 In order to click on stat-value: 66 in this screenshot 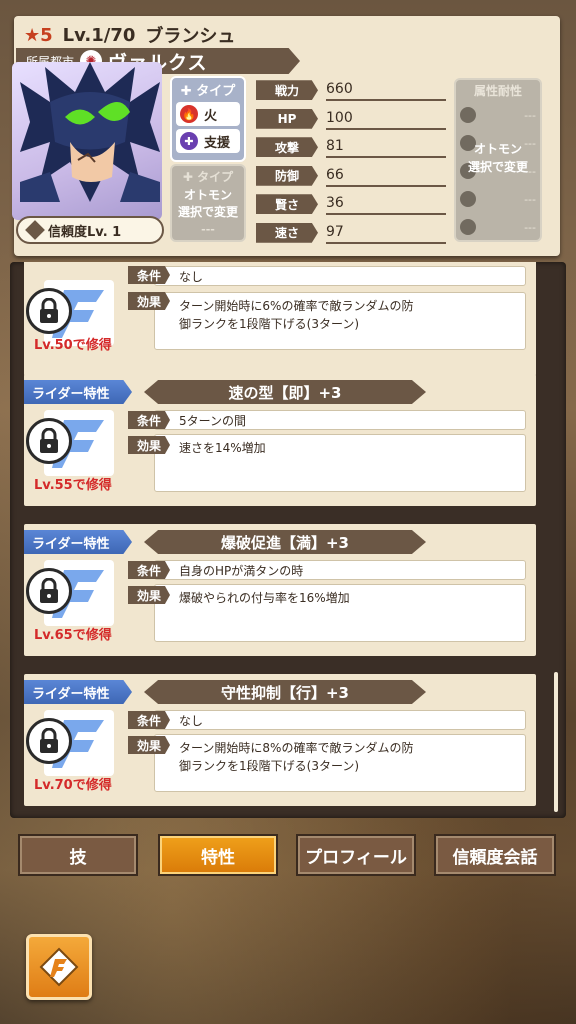, I will do `click(386, 176)`.